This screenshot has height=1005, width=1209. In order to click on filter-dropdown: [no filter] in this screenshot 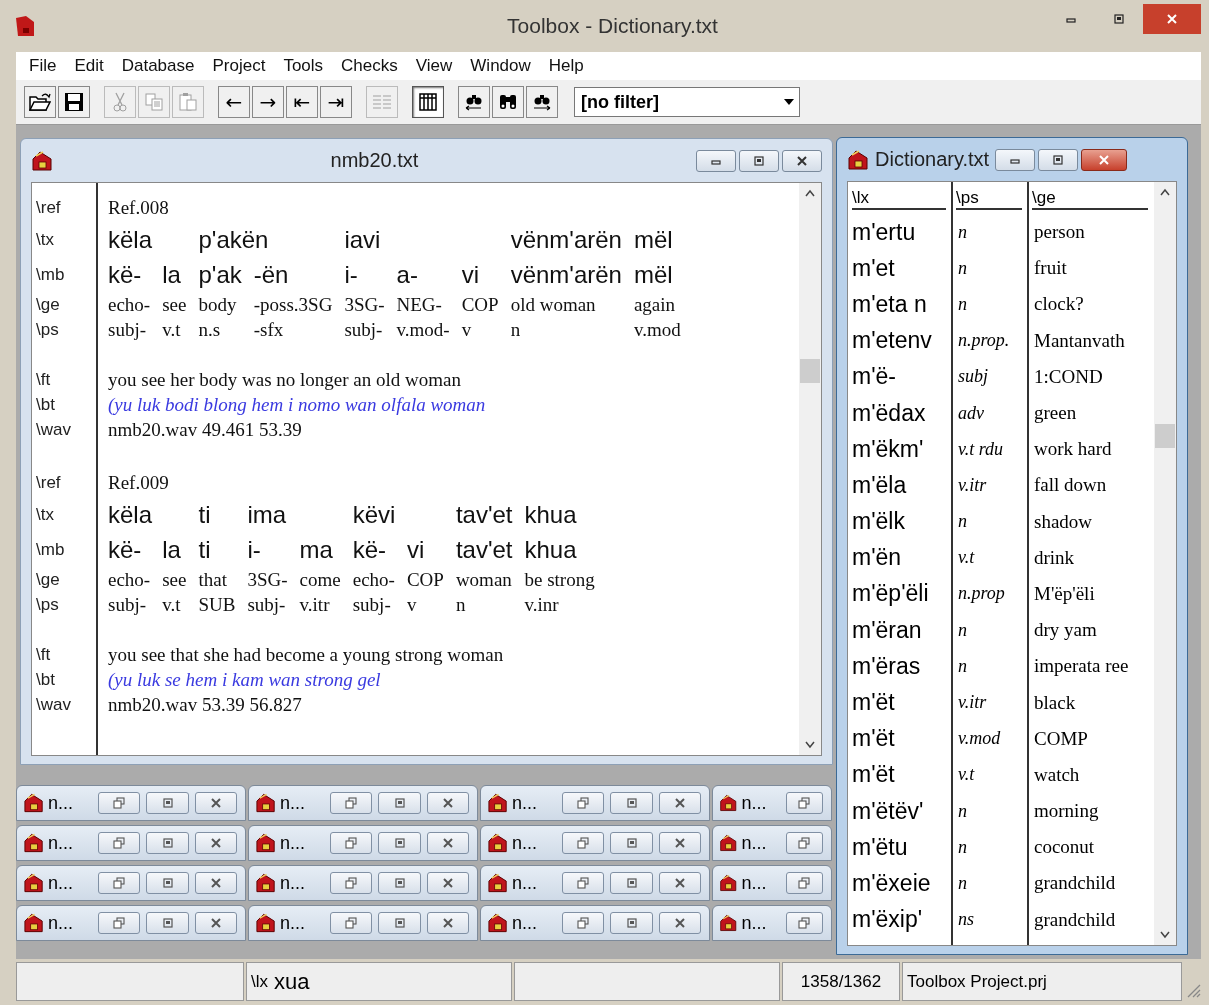, I will do `click(687, 102)`.